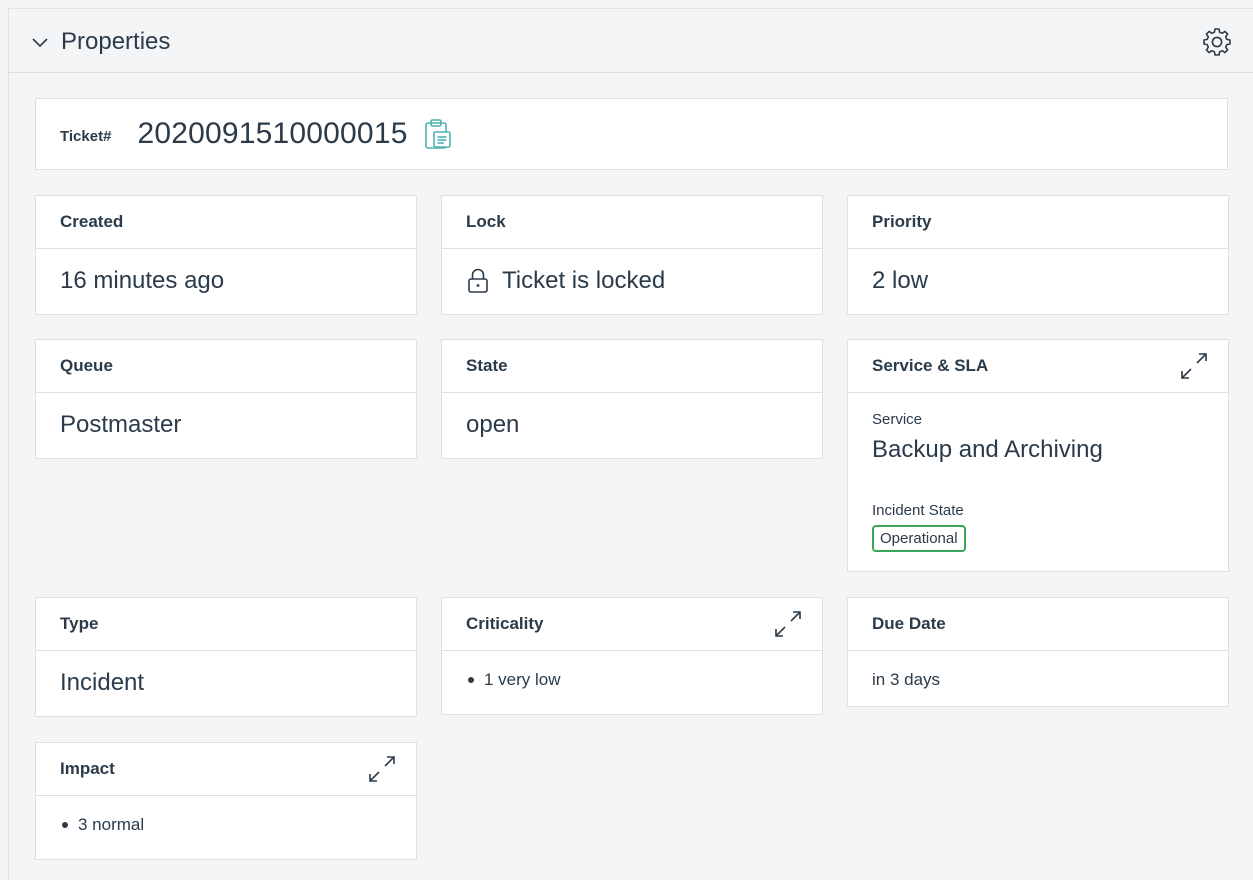 This screenshot has height=880, width=1253. Describe the element at coordinates (906, 679) in the screenshot. I see `due-date-value: in 3 days` at that location.